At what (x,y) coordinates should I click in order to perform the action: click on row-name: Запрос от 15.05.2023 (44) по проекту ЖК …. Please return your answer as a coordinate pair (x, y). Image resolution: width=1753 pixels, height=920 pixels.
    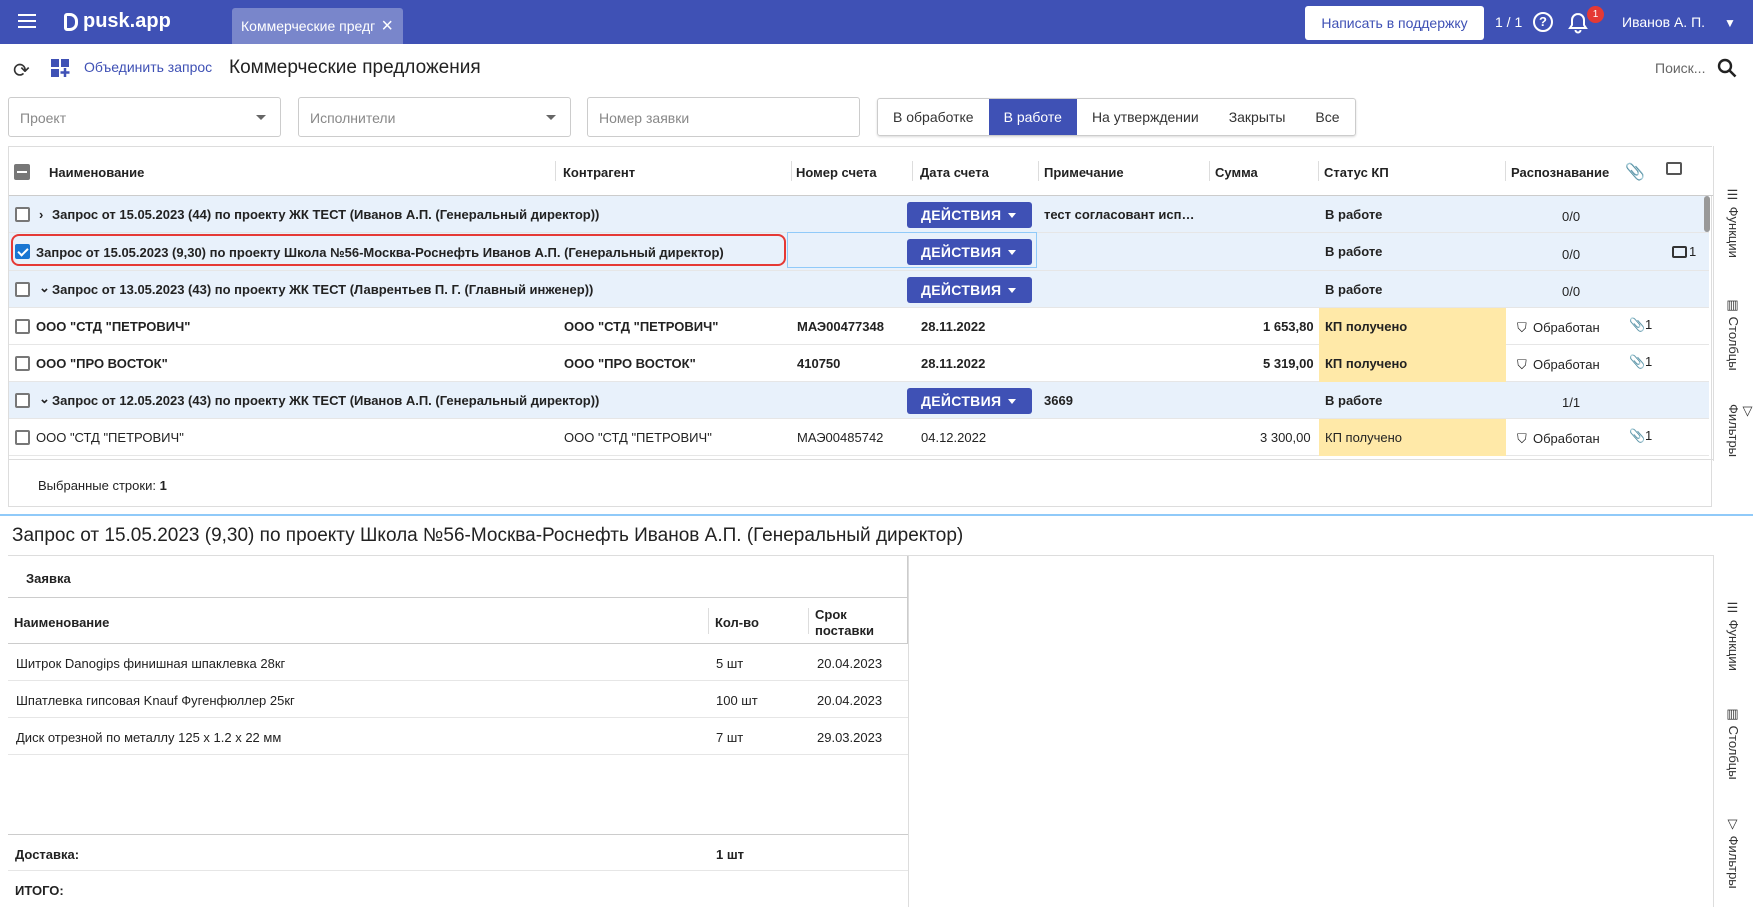
    Looking at the image, I should click on (326, 214).